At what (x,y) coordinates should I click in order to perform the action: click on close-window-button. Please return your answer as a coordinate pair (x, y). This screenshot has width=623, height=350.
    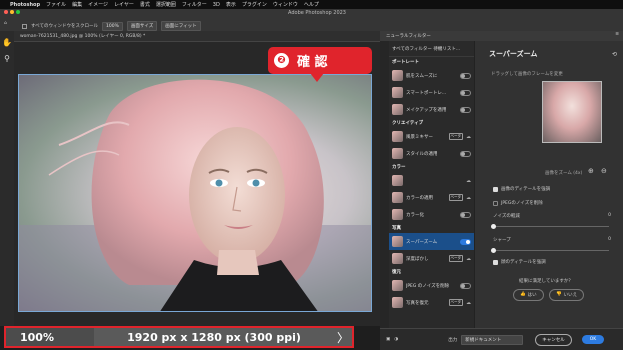
    Looking at the image, I should click on (6, 12).